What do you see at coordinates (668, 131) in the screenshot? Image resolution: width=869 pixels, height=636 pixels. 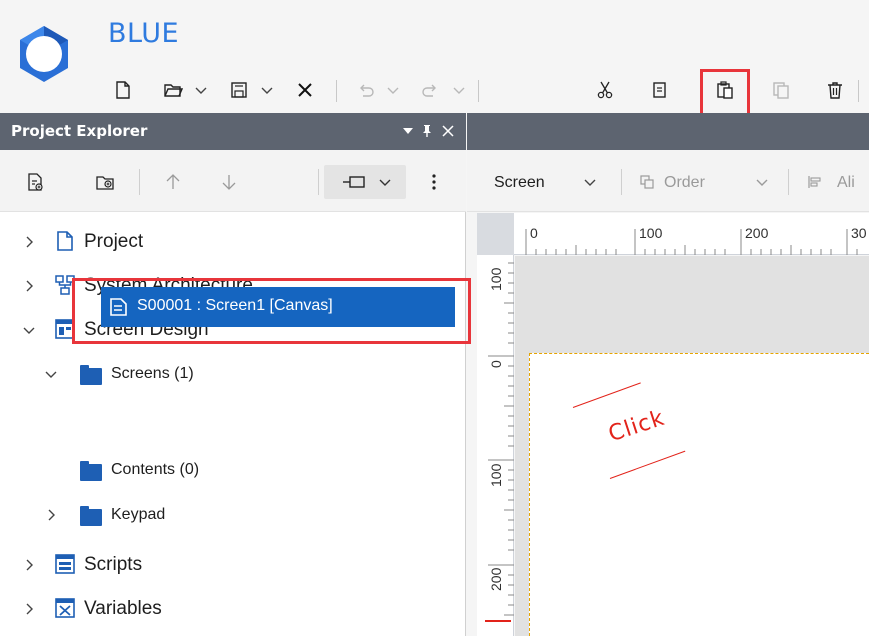 I see `editor-tab-strip` at bounding box center [668, 131].